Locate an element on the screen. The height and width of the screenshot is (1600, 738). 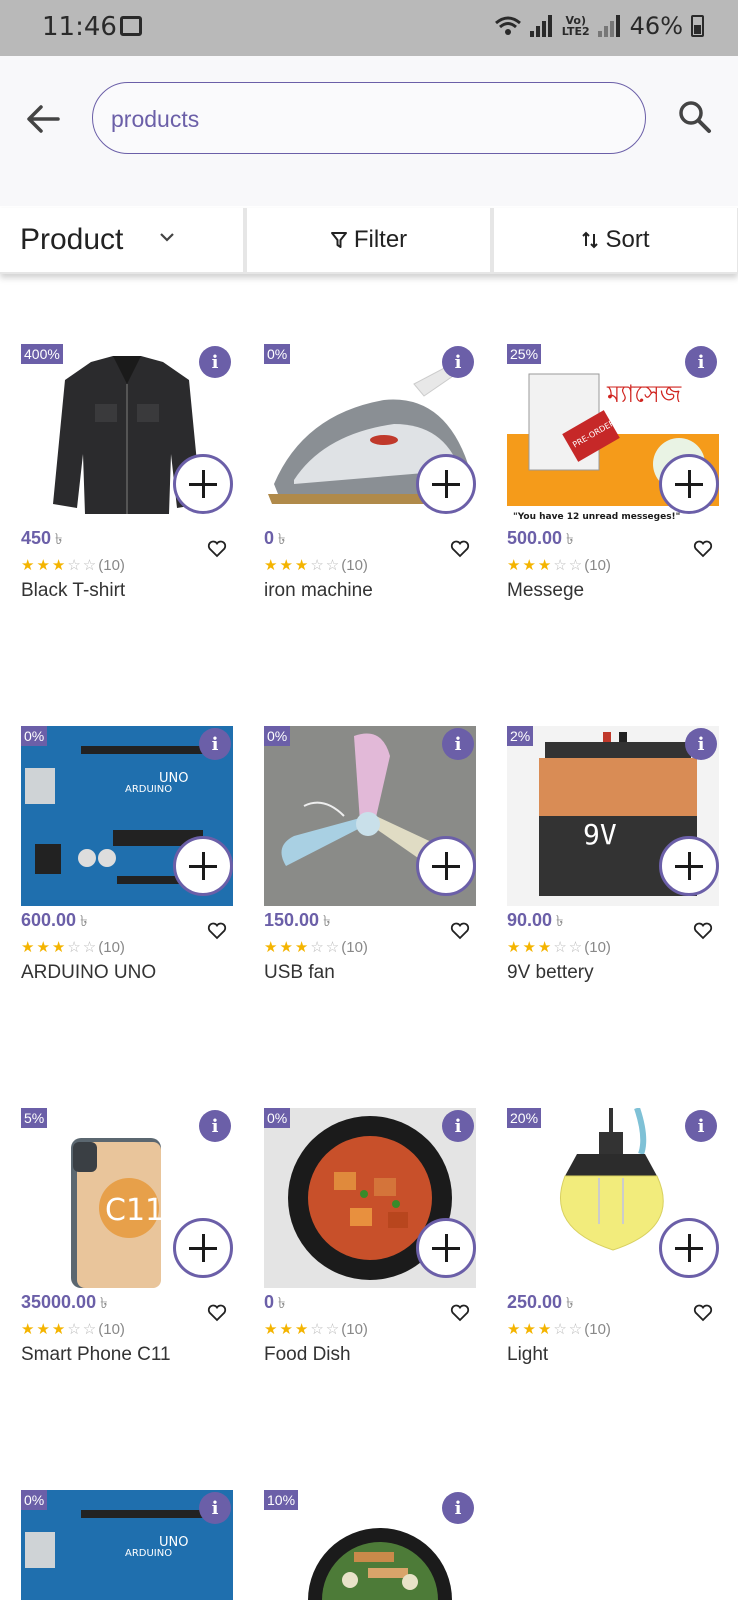
price-value: 450 is located at coordinates (36, 538).